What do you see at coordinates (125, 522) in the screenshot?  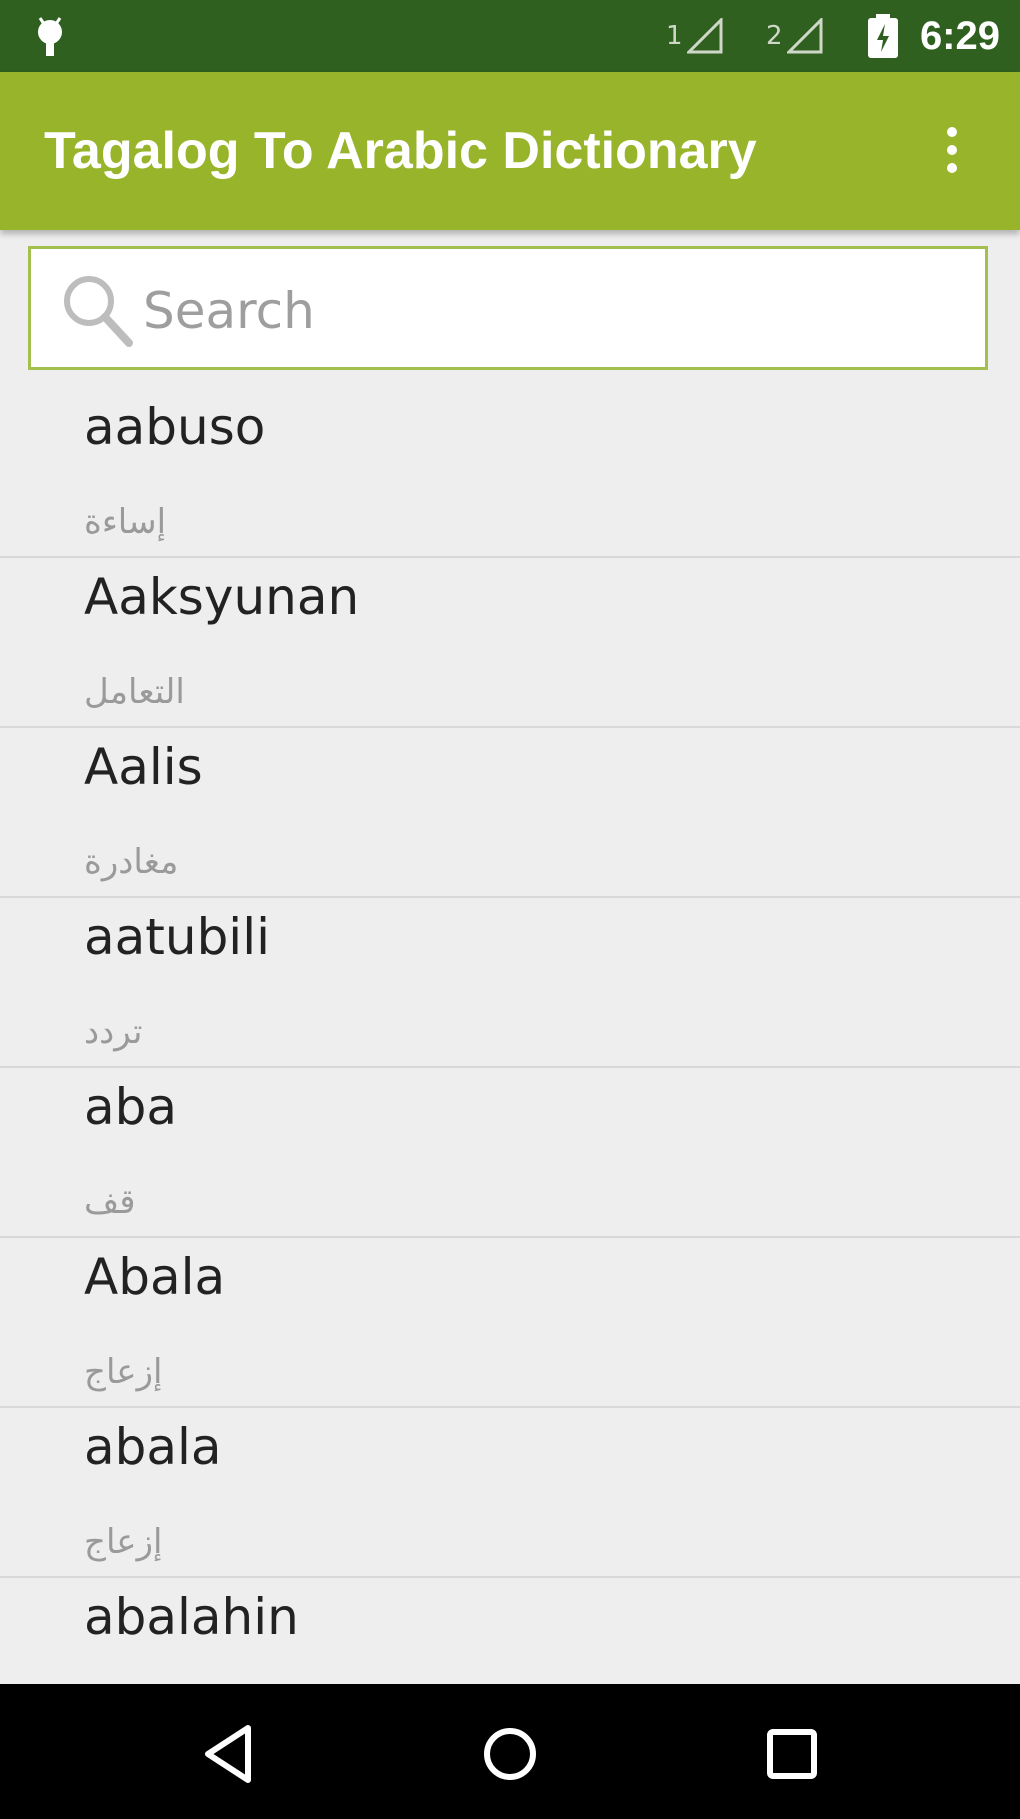 I see `entry-translation: إساءة` at bounding box center [125, 522].